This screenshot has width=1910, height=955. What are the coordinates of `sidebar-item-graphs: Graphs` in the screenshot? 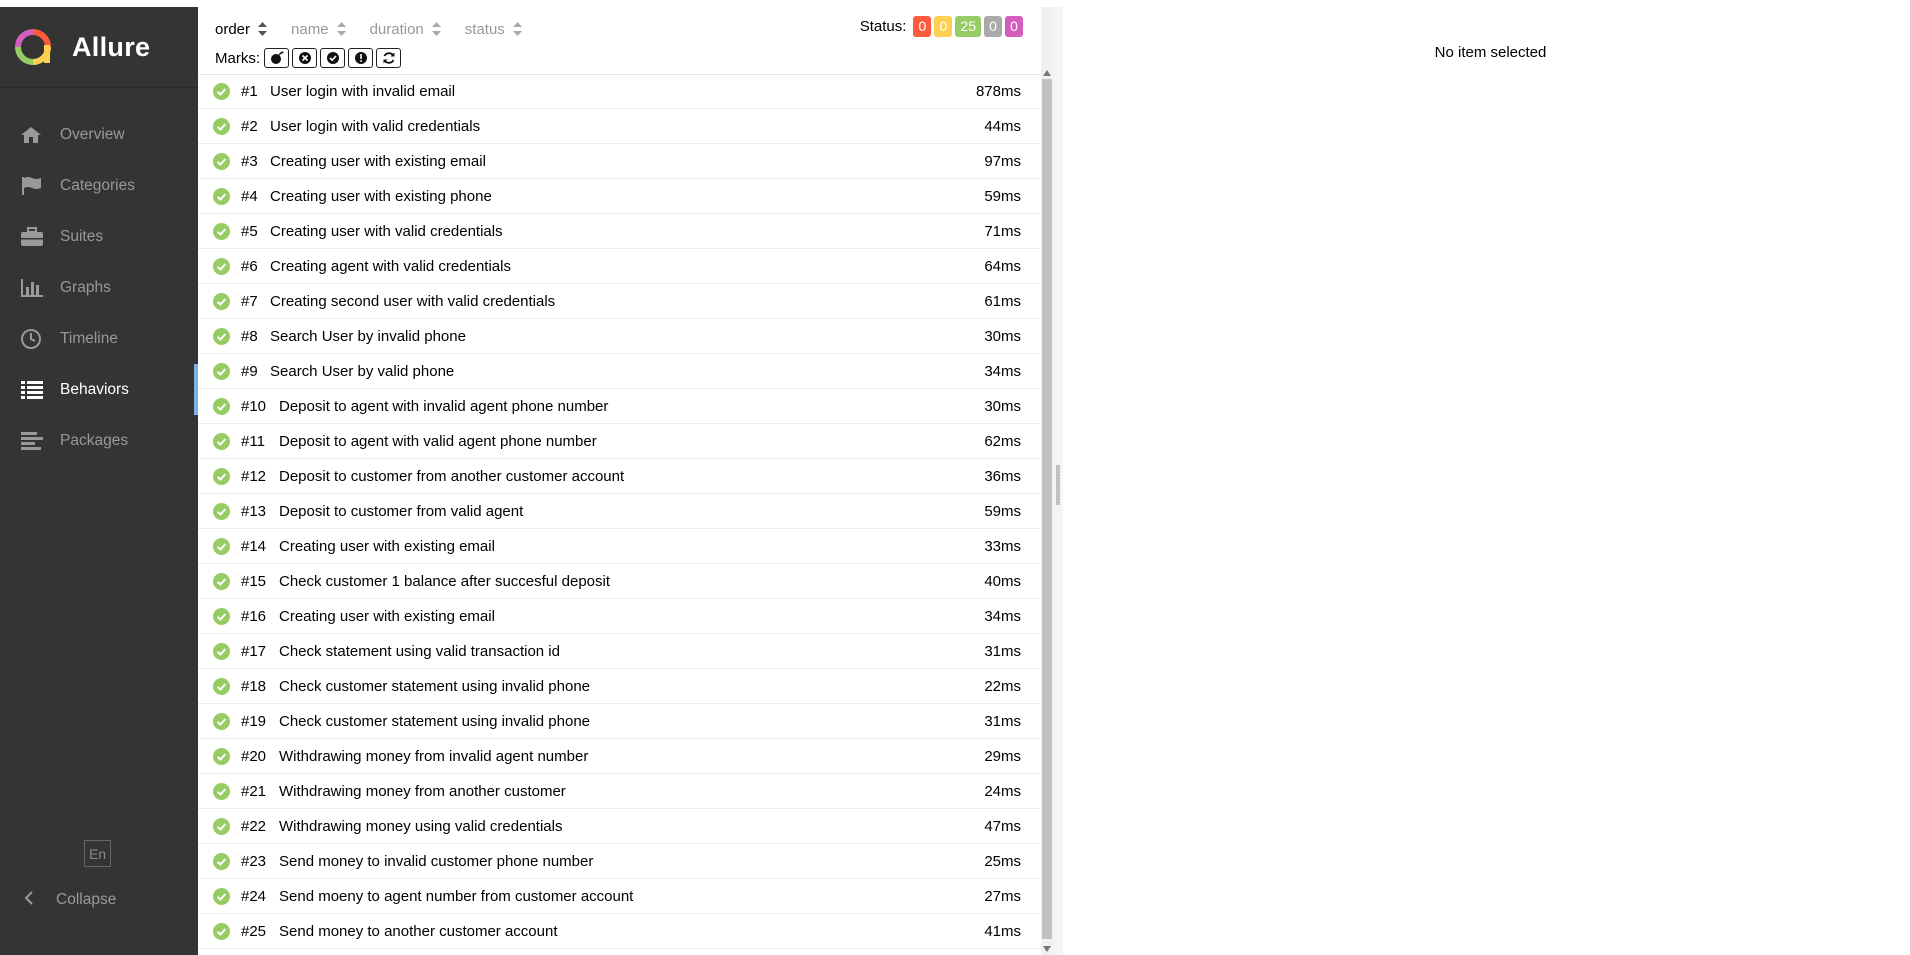 It's located at (99, 287).